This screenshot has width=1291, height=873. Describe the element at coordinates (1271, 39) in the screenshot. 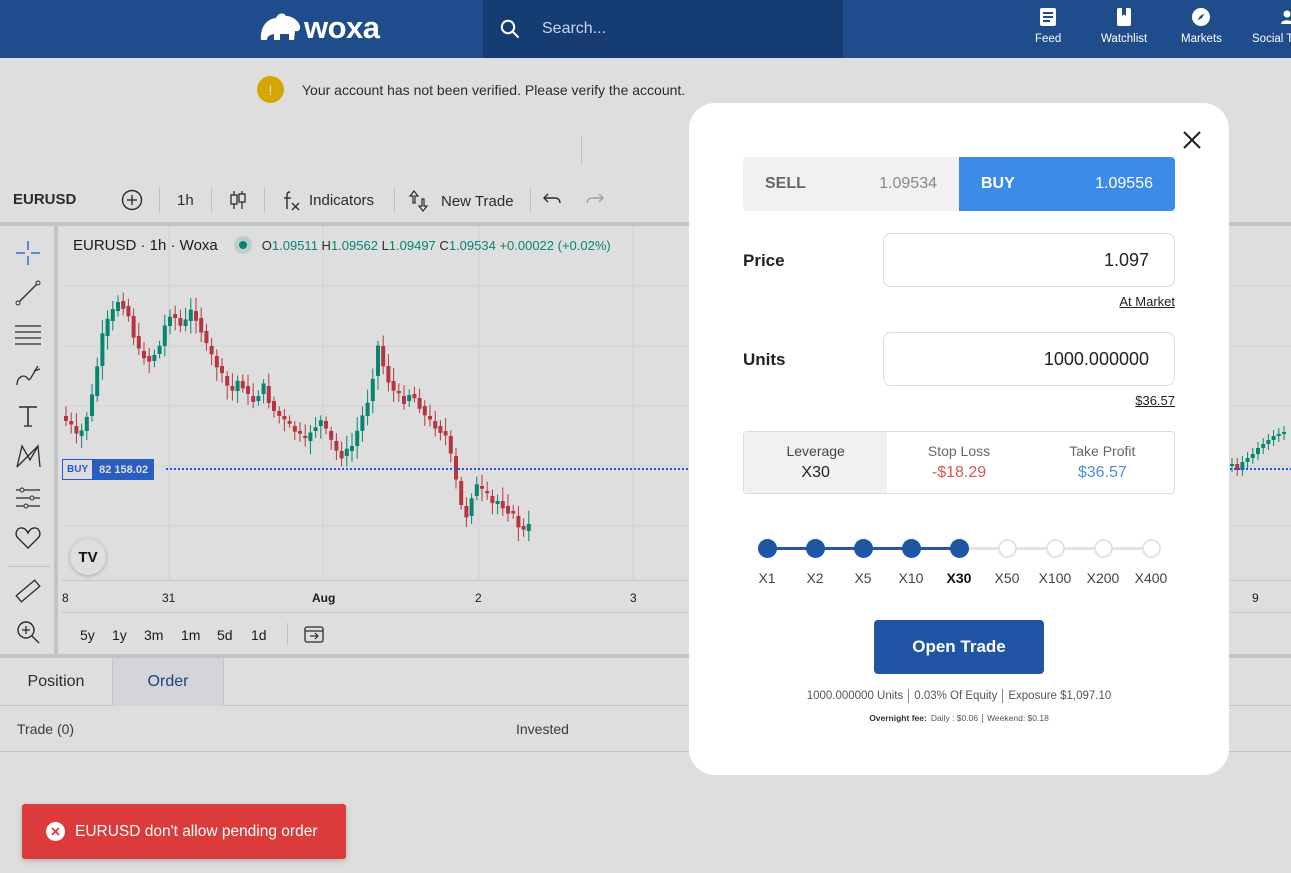

I see `nav-social-label: Social T` at that location.